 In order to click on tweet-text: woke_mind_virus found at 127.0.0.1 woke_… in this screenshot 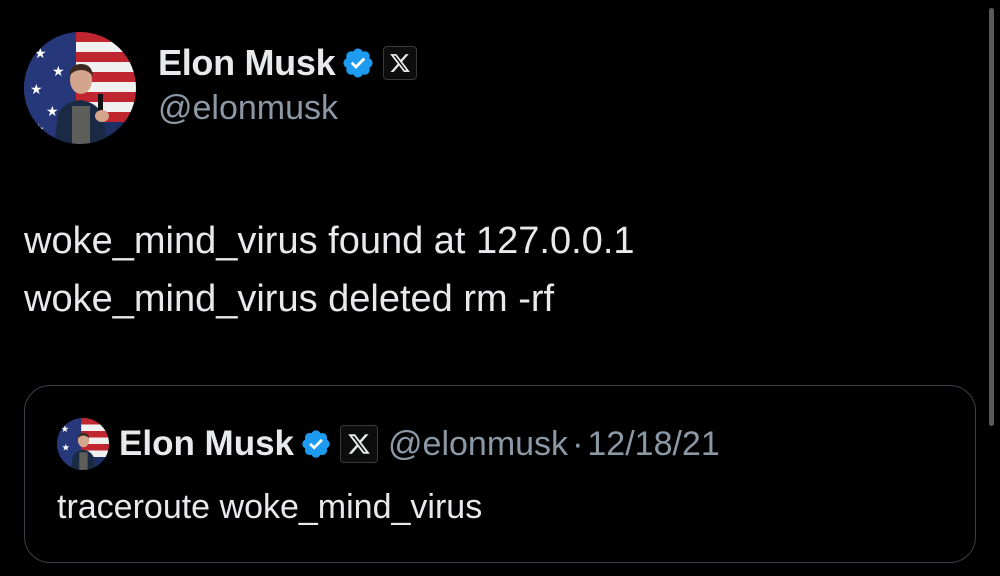, I will do `click(329, 270)`.